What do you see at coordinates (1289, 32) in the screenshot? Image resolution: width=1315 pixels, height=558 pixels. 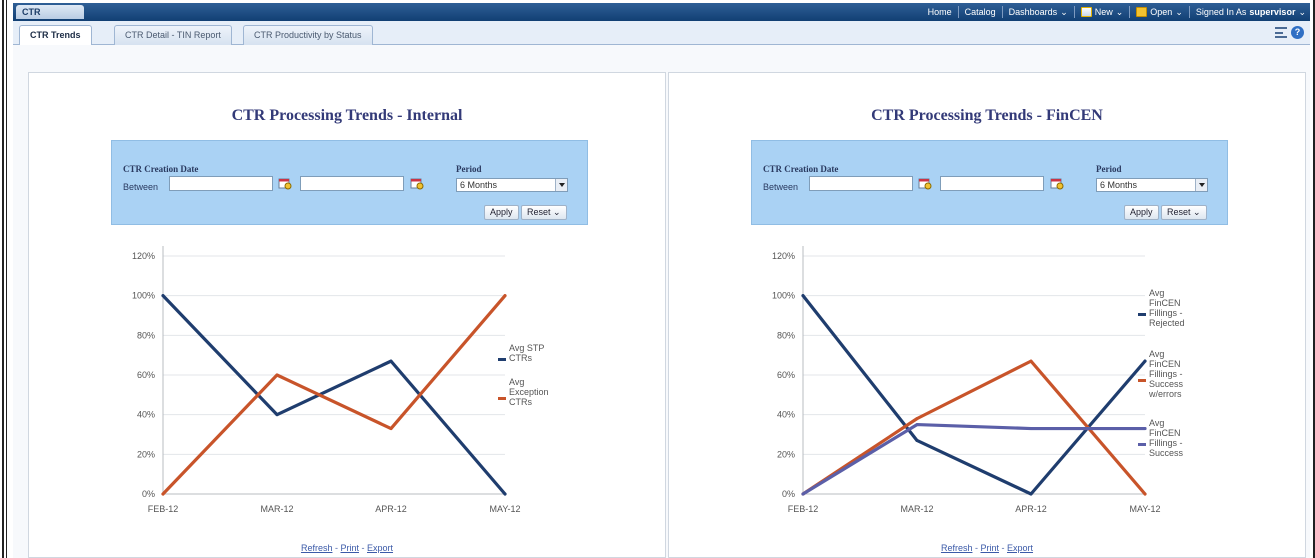 I see `page-options: ?` at bounding box center [1289, 32].